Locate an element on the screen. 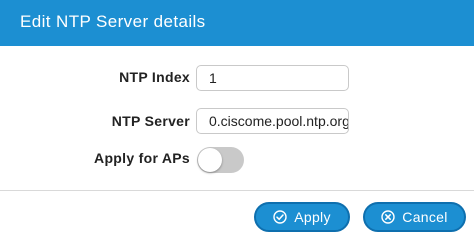  apply-button-label: Apply is located at coordinates (312, 217).